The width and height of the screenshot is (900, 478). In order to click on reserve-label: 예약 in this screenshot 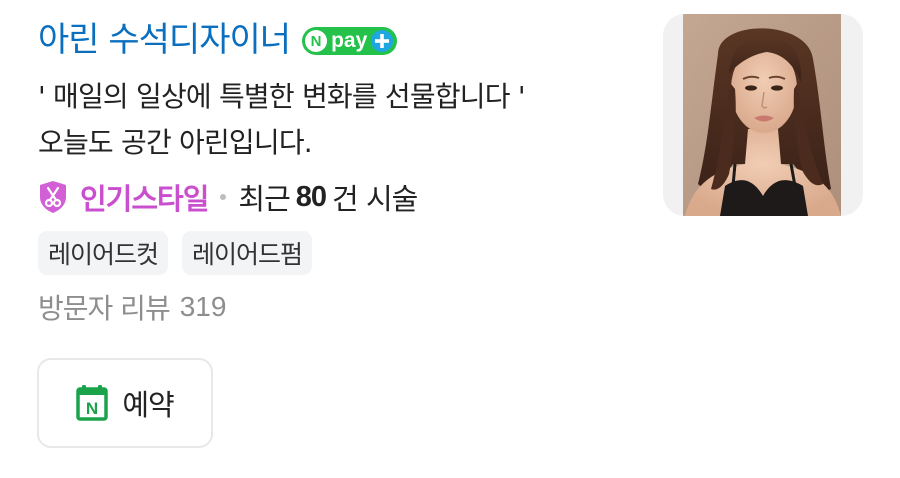, I will do `click(148, 405)`.